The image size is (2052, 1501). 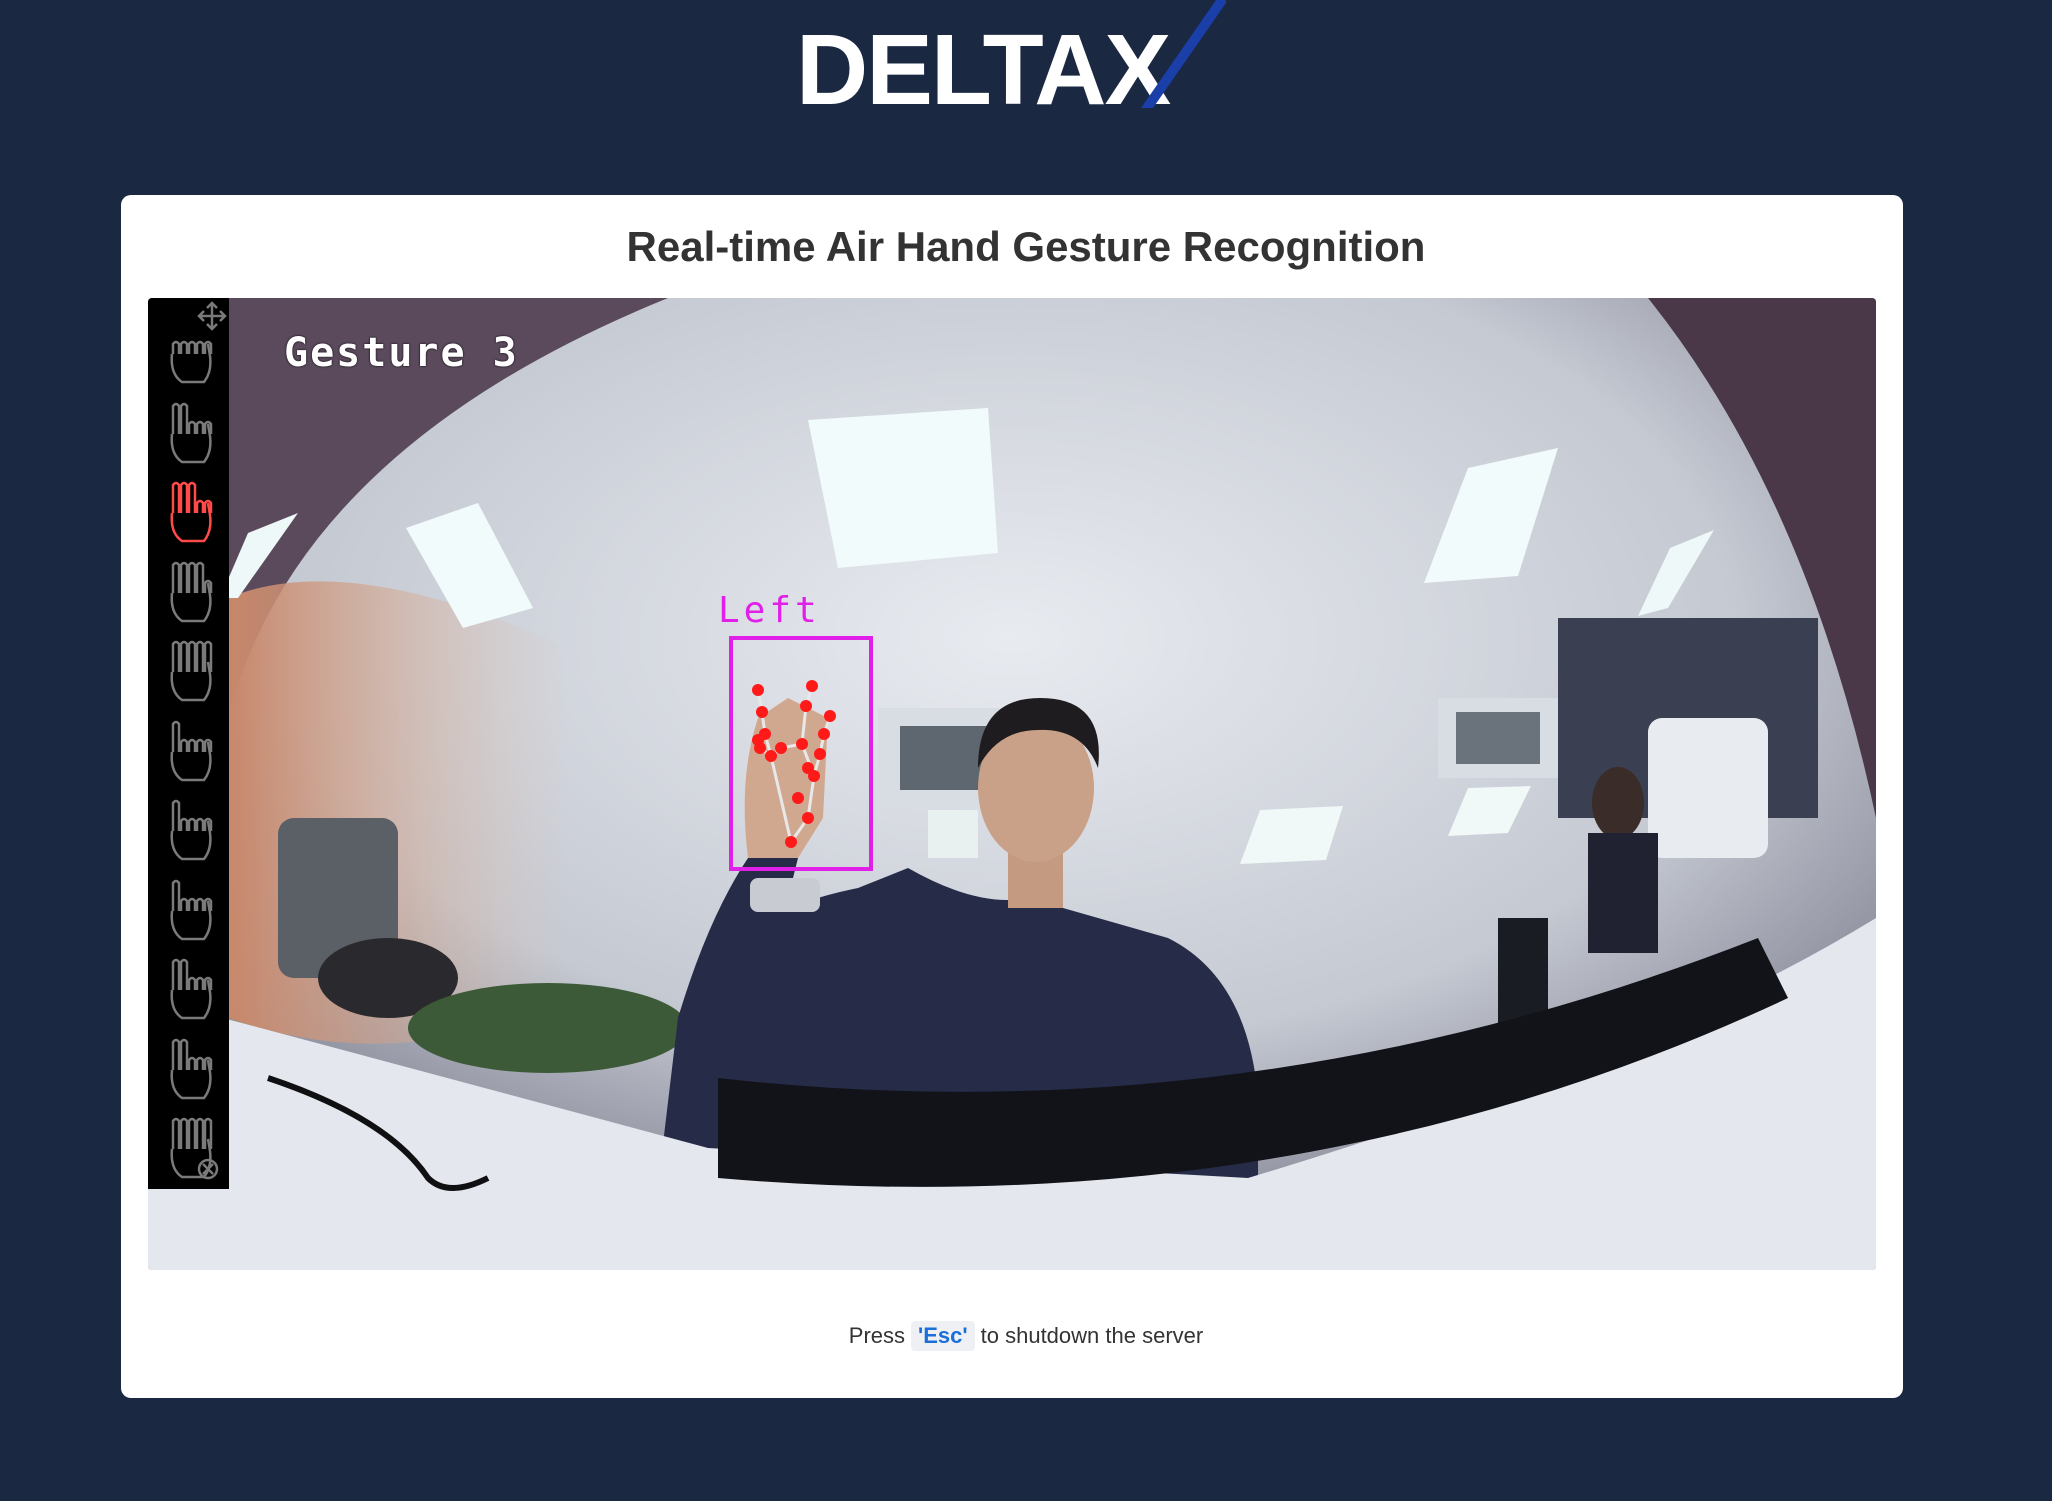 I want to click on pinch-out-icon-glyph, so click(x=191, y=989).